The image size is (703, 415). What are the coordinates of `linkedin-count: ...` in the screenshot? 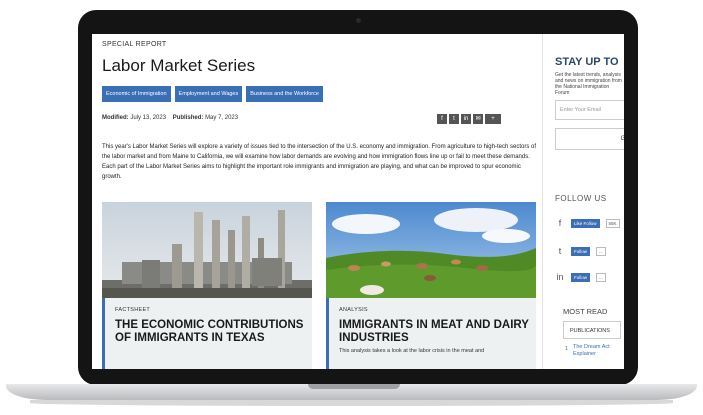 It's located at (601, 277).